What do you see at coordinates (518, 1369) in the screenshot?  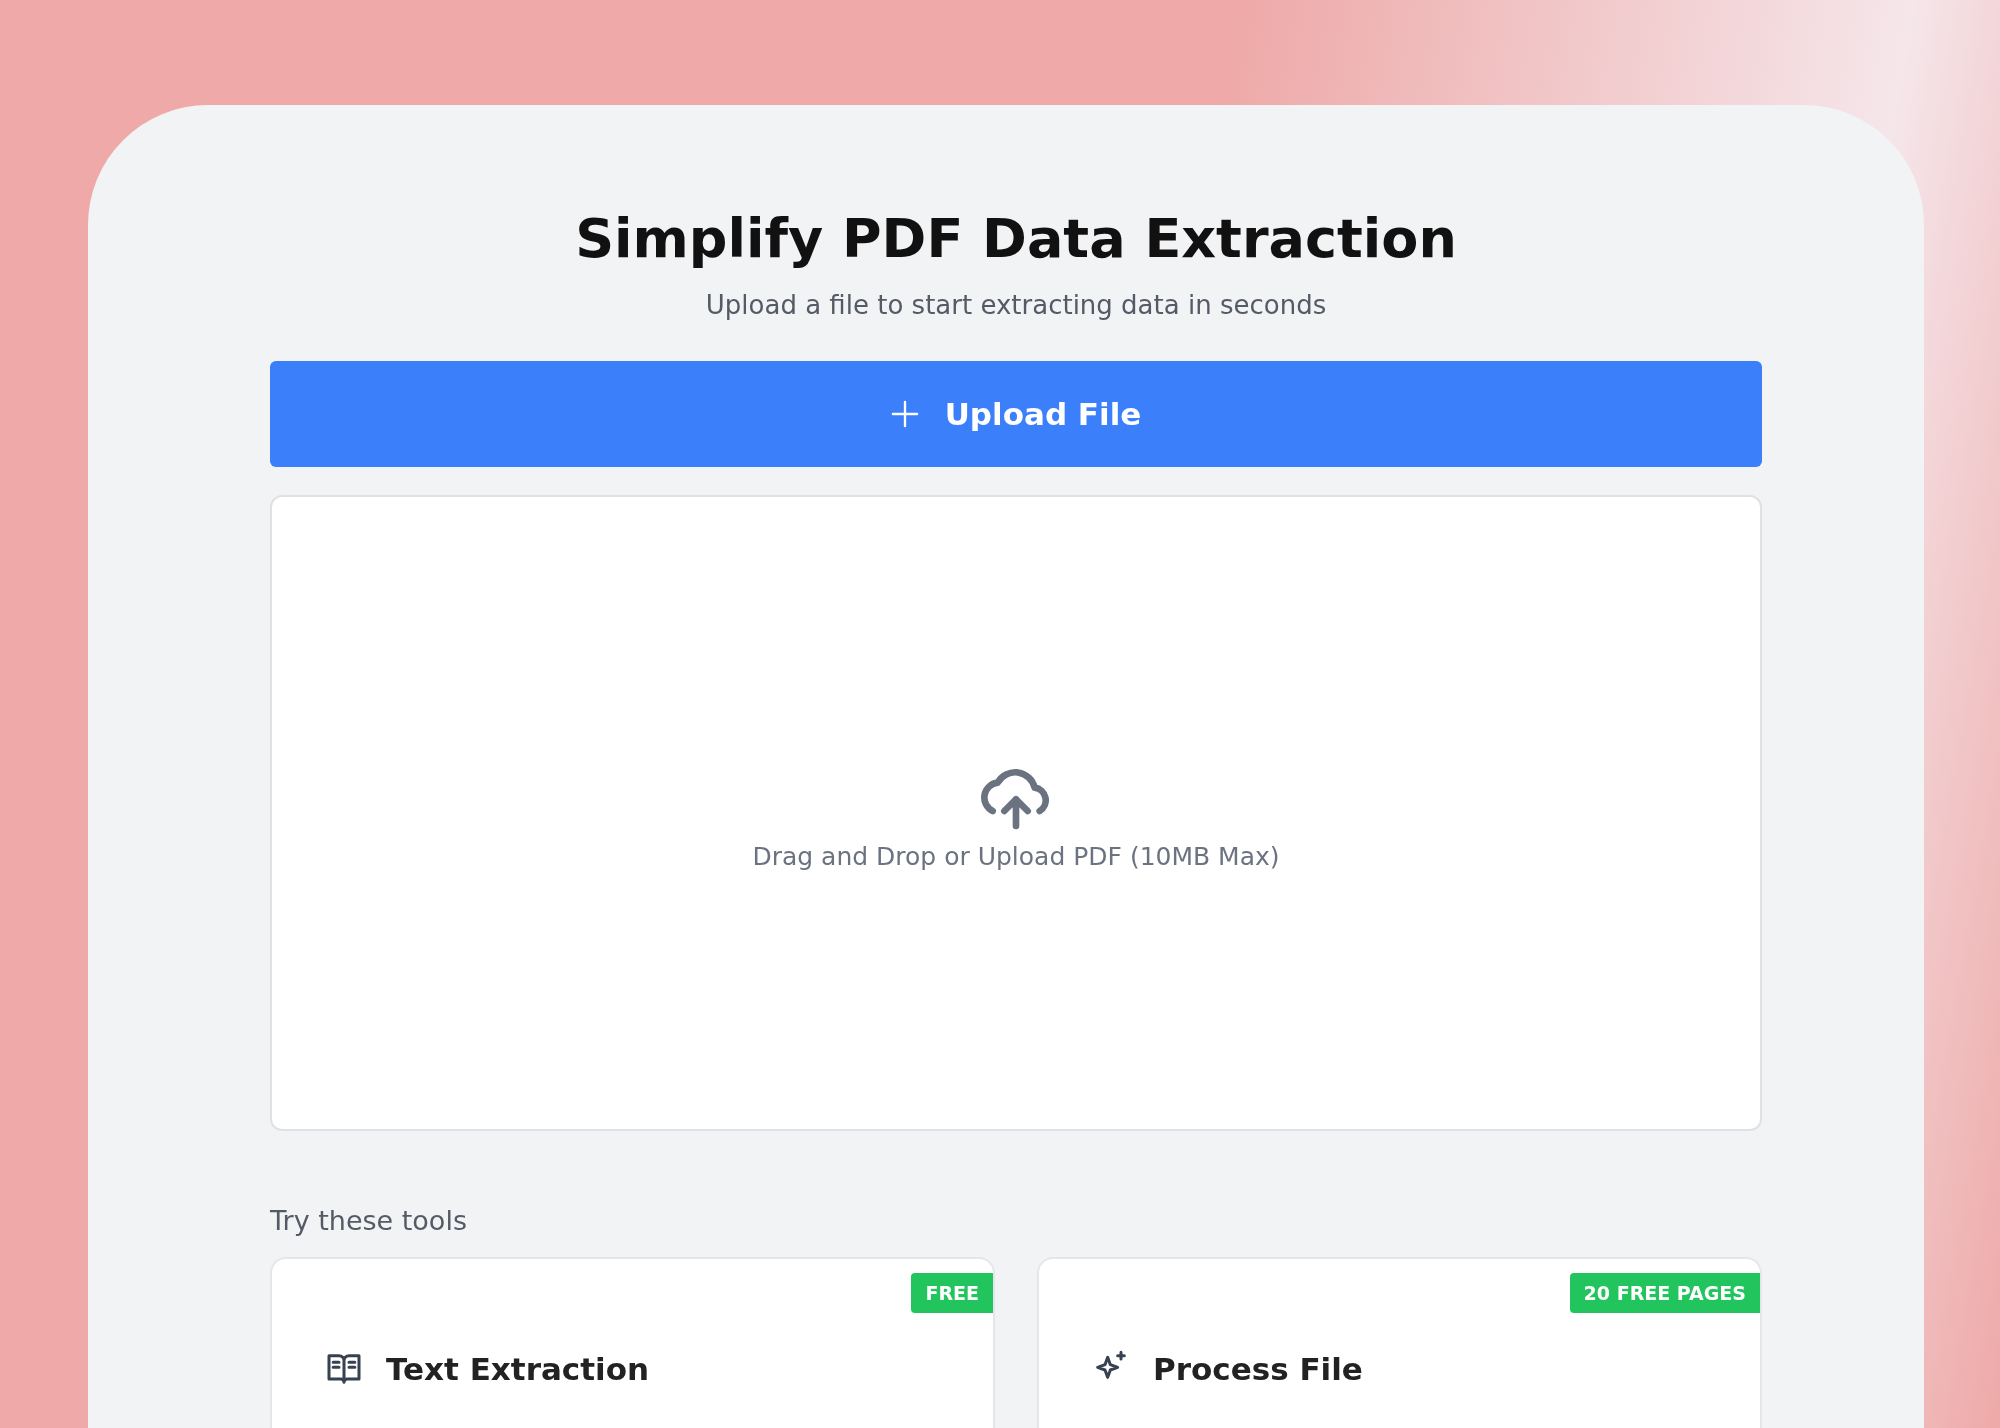 I see `tool-title: Text Extraction` at bounding box center [518, 1369].